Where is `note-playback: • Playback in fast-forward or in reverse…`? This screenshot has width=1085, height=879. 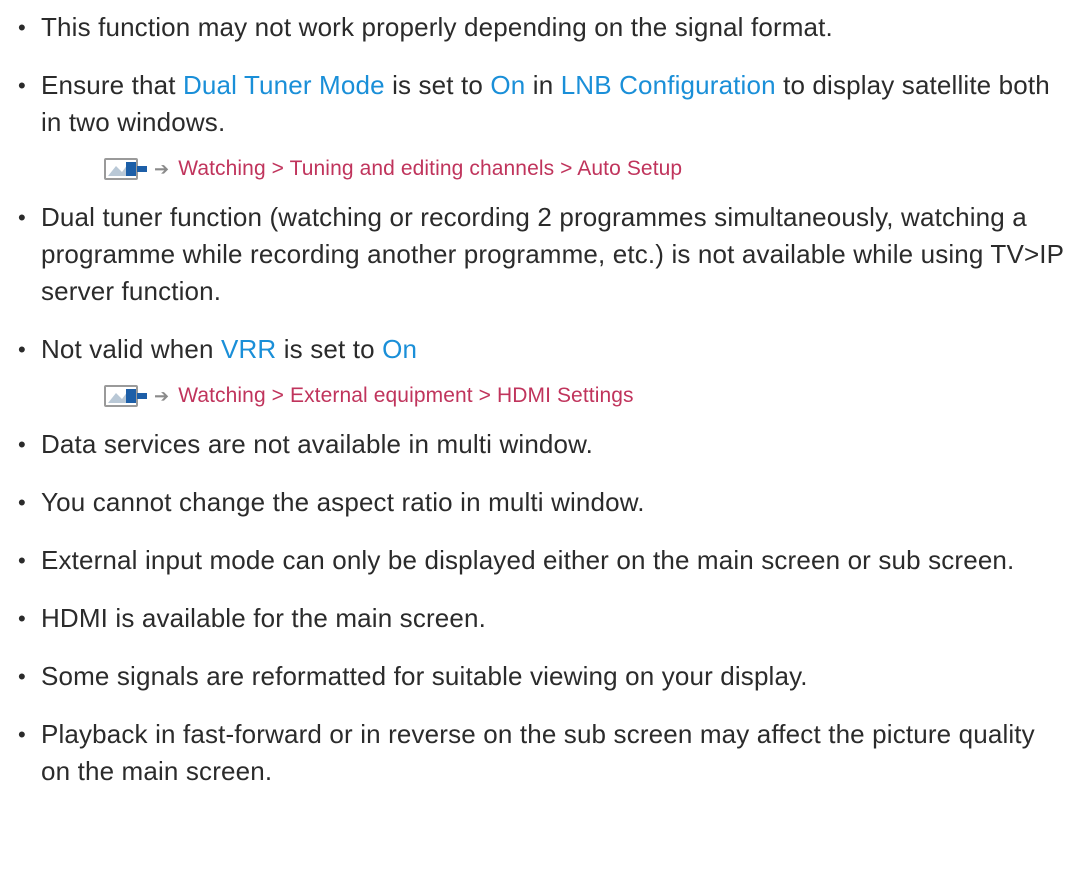
note-playback: • Playback in fast-forward or in reverse… is located at coordinates (541, 753).